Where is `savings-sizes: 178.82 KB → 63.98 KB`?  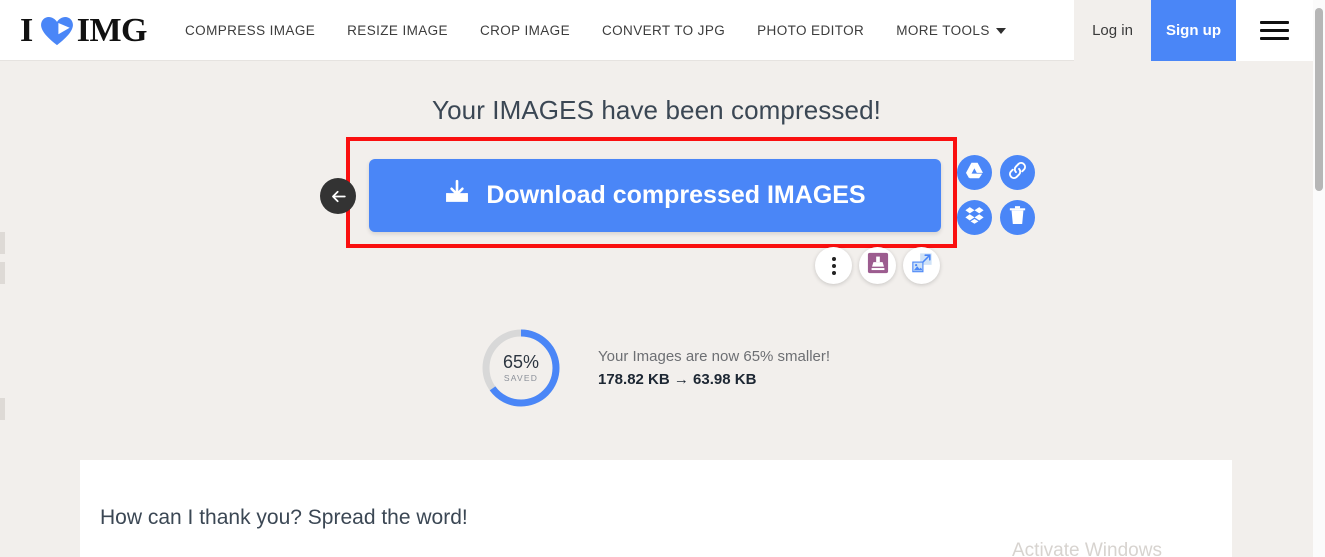
savings-sizes: 178.82 KB → 63.98 KB is located at coordinates (677, 379).